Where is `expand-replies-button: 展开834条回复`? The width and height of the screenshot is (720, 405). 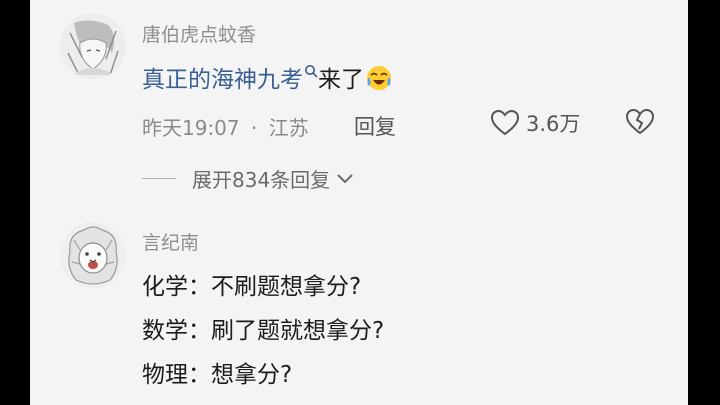
expand-replies-button: 展开834条回复 is located at coordinates (248, 178).